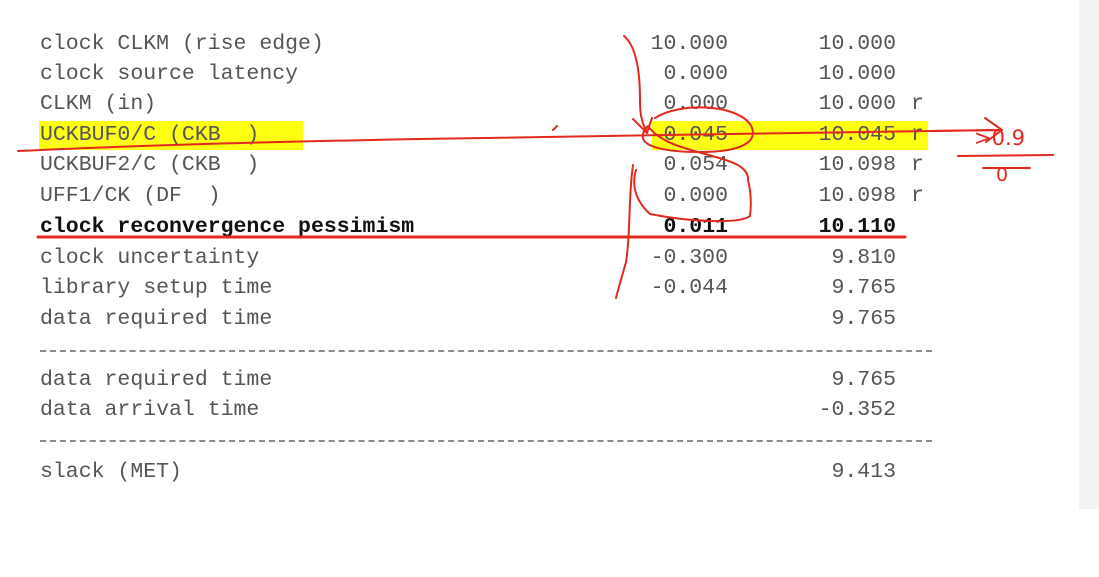  I want to click on annotation-bracket-line, so click(635, 84).